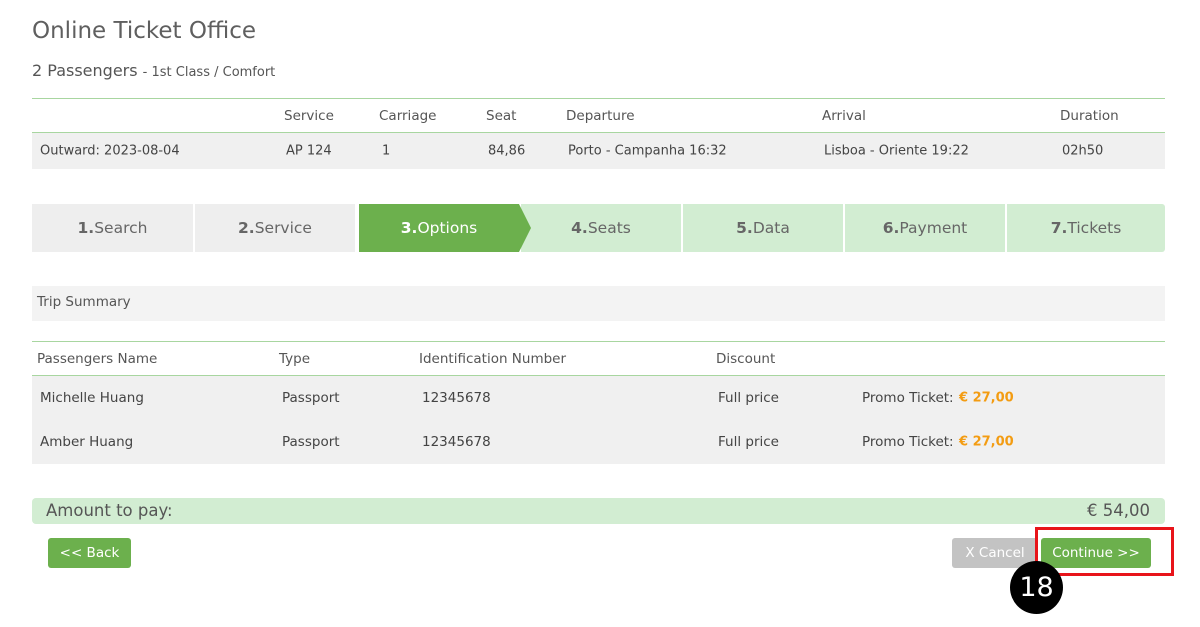 This screenshot has height=627, width=1200. I want to click on col-duration: Duration, so click(1089, 115).